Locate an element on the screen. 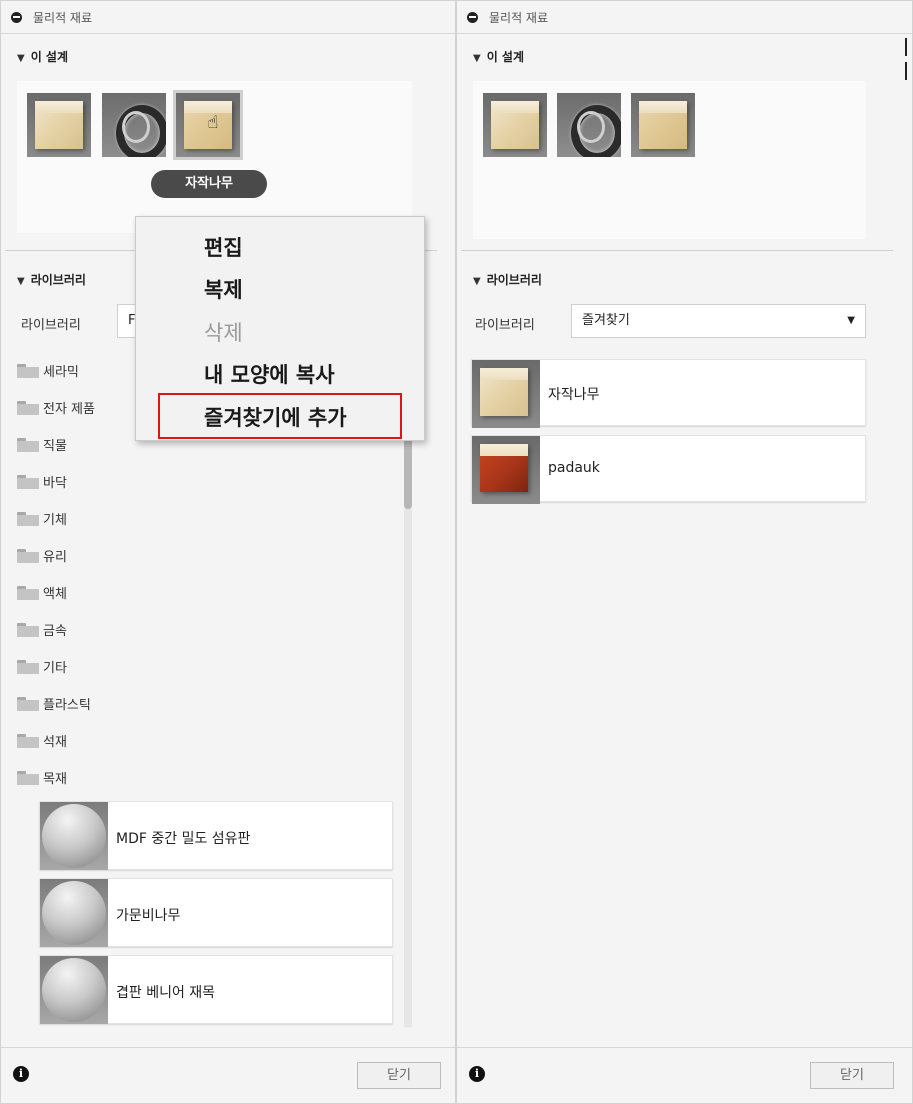 Image resolution: width=913 pixels, height=1104 pixels. menu-item-delete: 삭제 is located at coordinates (223, 333).